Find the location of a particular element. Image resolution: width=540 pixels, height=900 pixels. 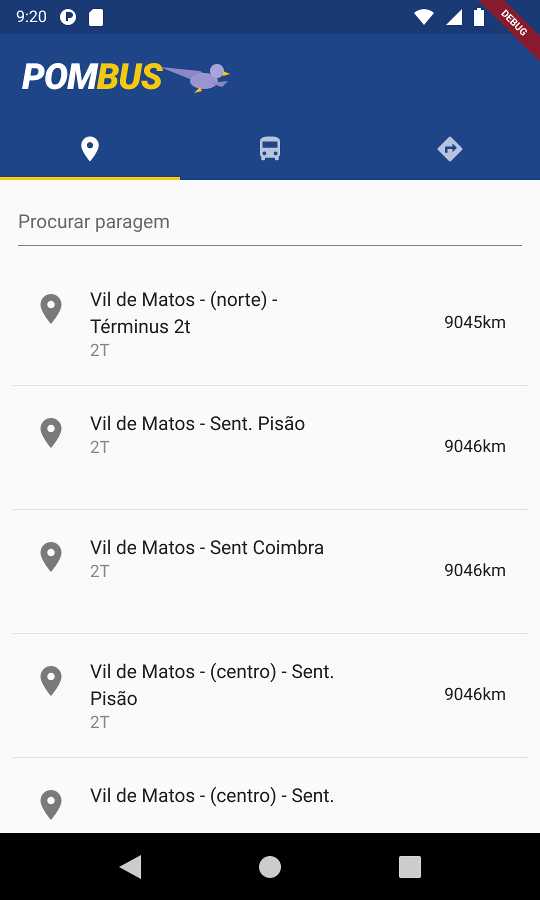

stop-list-item: Vil de Matos - (norte) - Términus 2t 2T 9045km is located at coordinates (270, 324).